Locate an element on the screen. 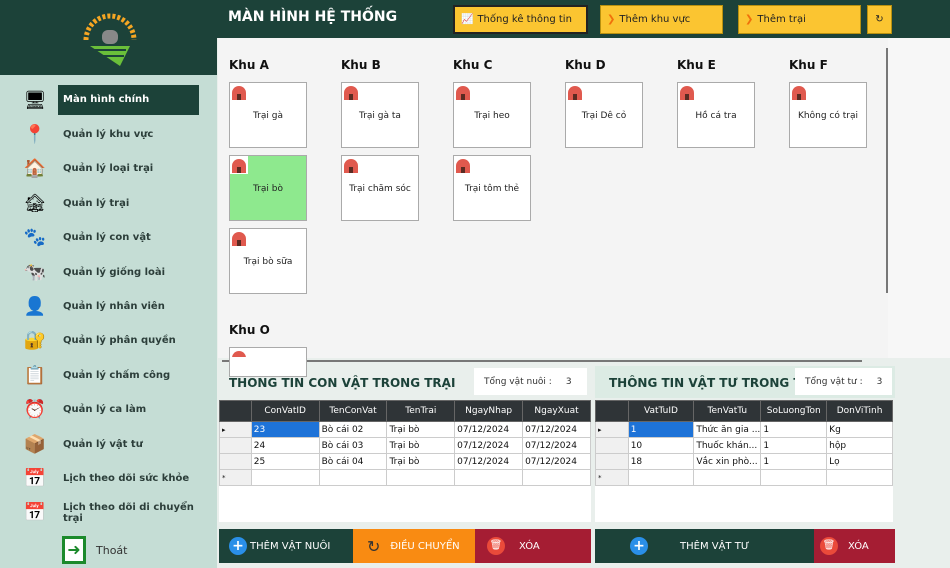  table-cell: 25 is located at coordinates (285, 461).